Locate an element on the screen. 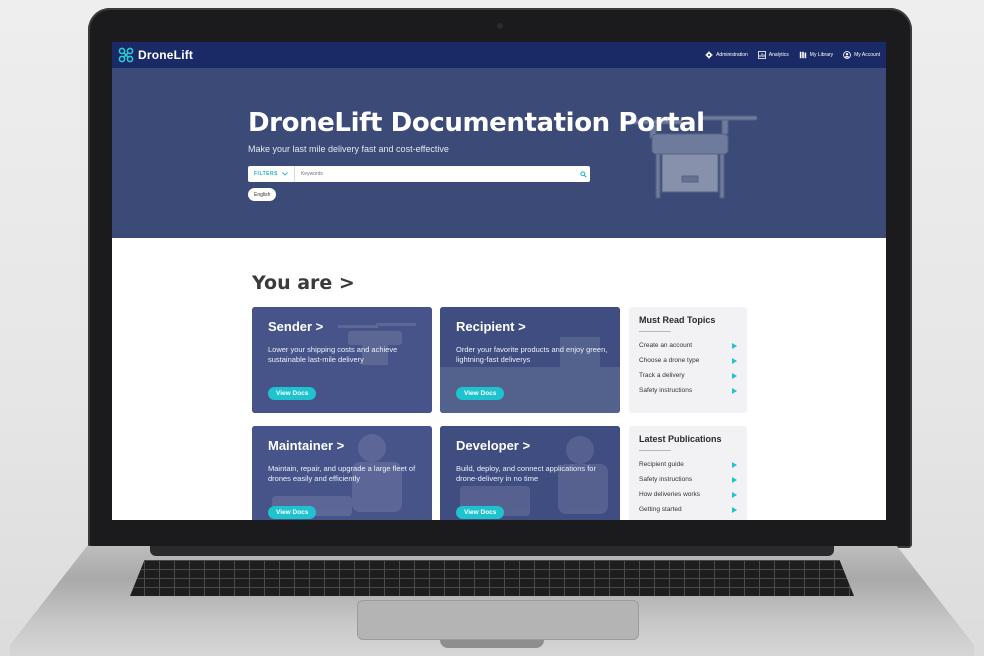 This screenshot has height=656, width=984. nav-my-account-label: My Account is located at coordinates (867, 55).